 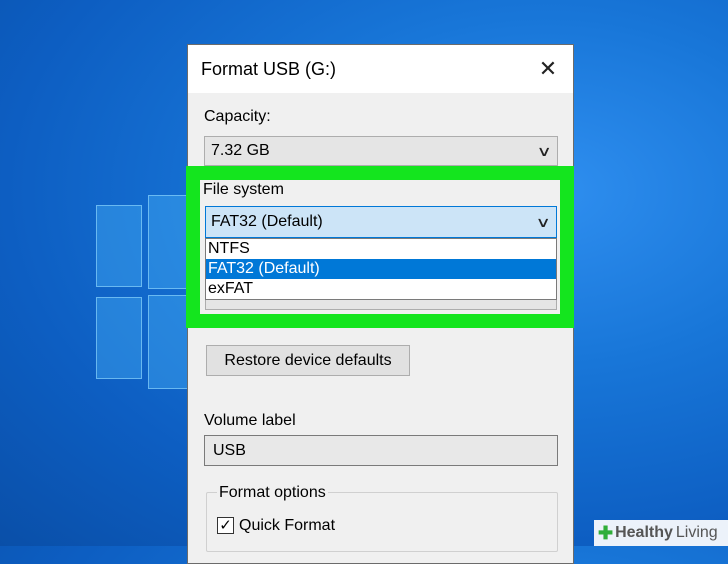 I want to click on watermark-bold: Healthy, so click(x=644, y=532).